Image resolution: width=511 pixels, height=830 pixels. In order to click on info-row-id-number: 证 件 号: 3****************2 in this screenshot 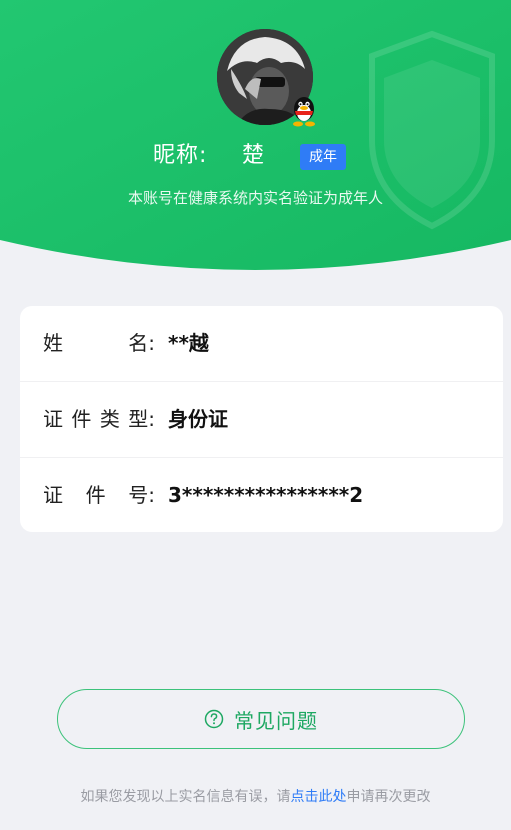, I will do `click(261, 495)`.